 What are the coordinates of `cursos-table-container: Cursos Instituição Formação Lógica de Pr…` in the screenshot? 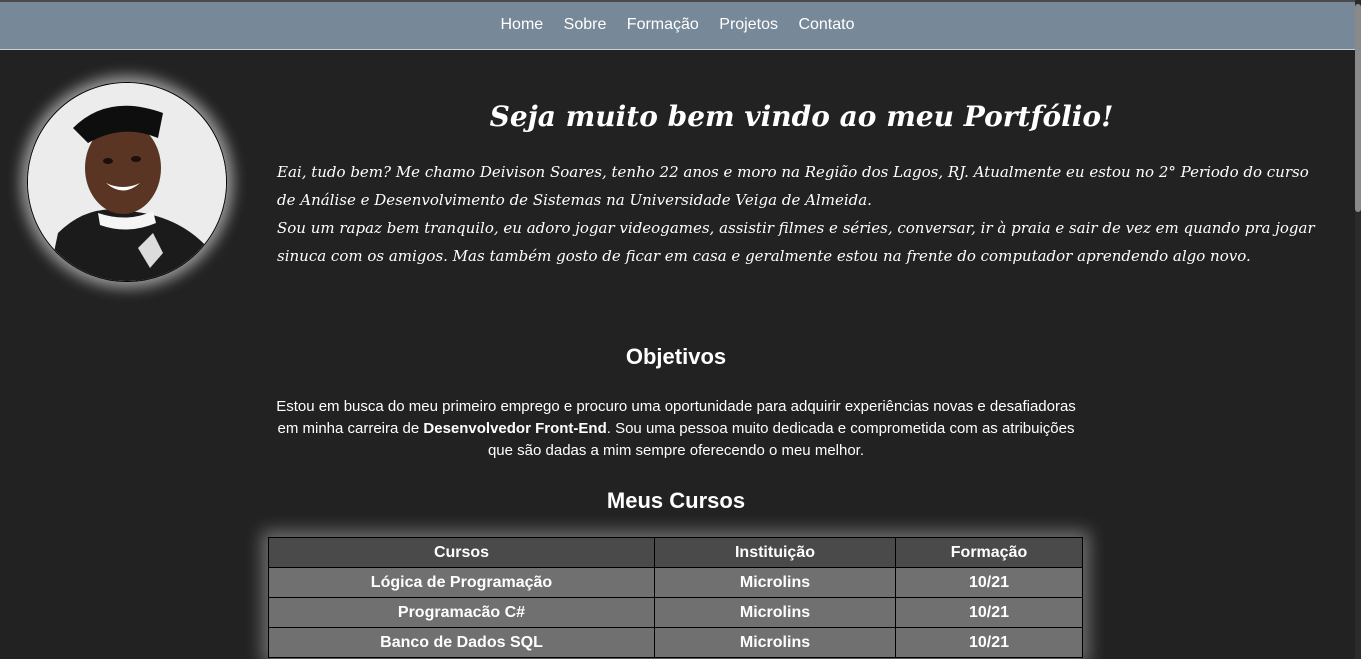 It's located at (675, 597).